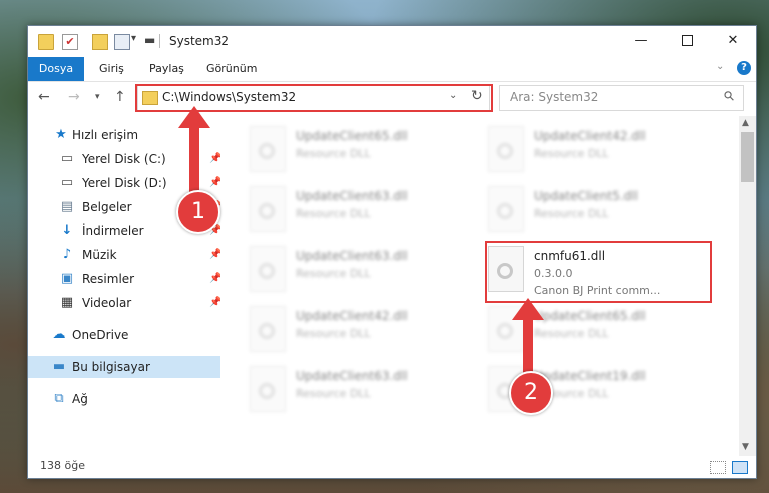 The image size is (769, 493). What do you see at coordinates (747, 286) in the screenshot?
I see `vertical-scrollbar: ▲ ▼` at bounding box center [747, 286].